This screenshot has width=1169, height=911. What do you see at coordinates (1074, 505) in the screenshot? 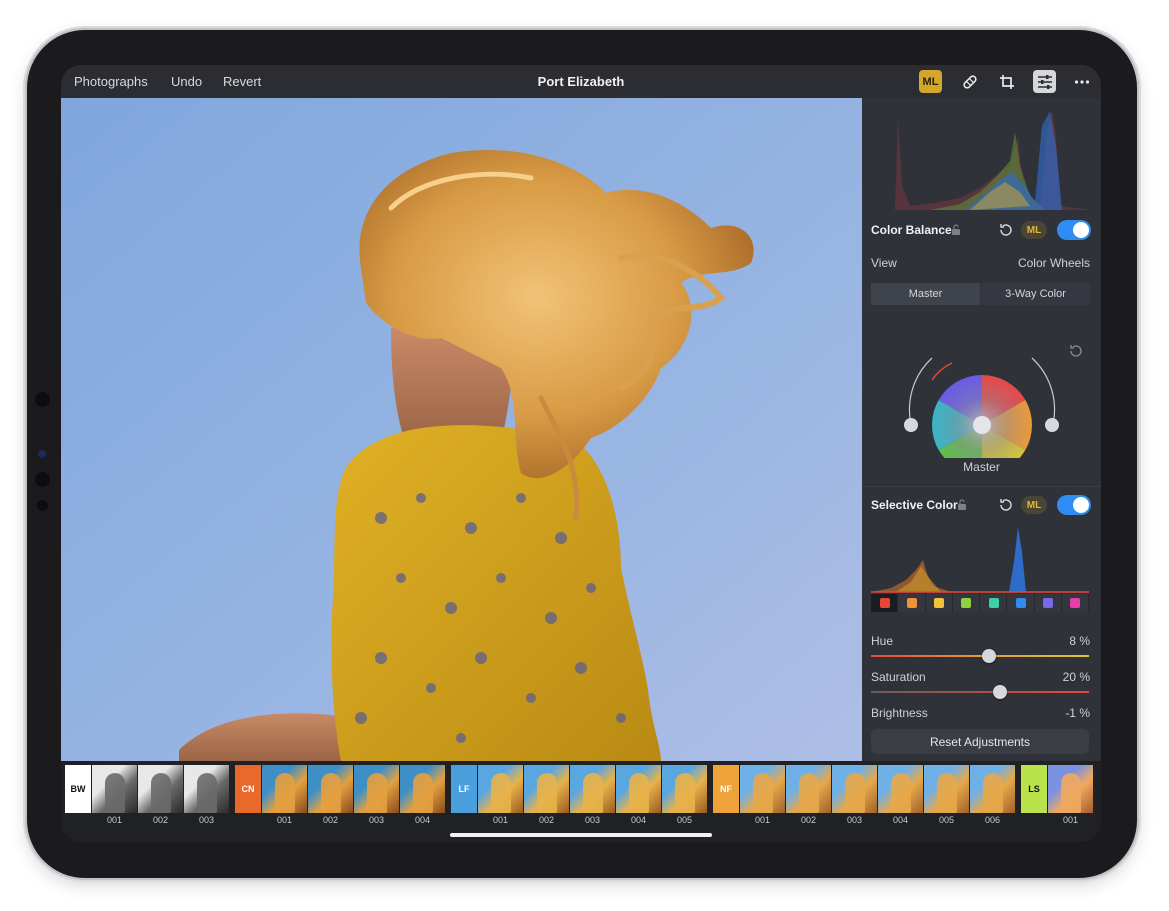
I see `selective-color-toggle` at bounding box center [1074, 505].